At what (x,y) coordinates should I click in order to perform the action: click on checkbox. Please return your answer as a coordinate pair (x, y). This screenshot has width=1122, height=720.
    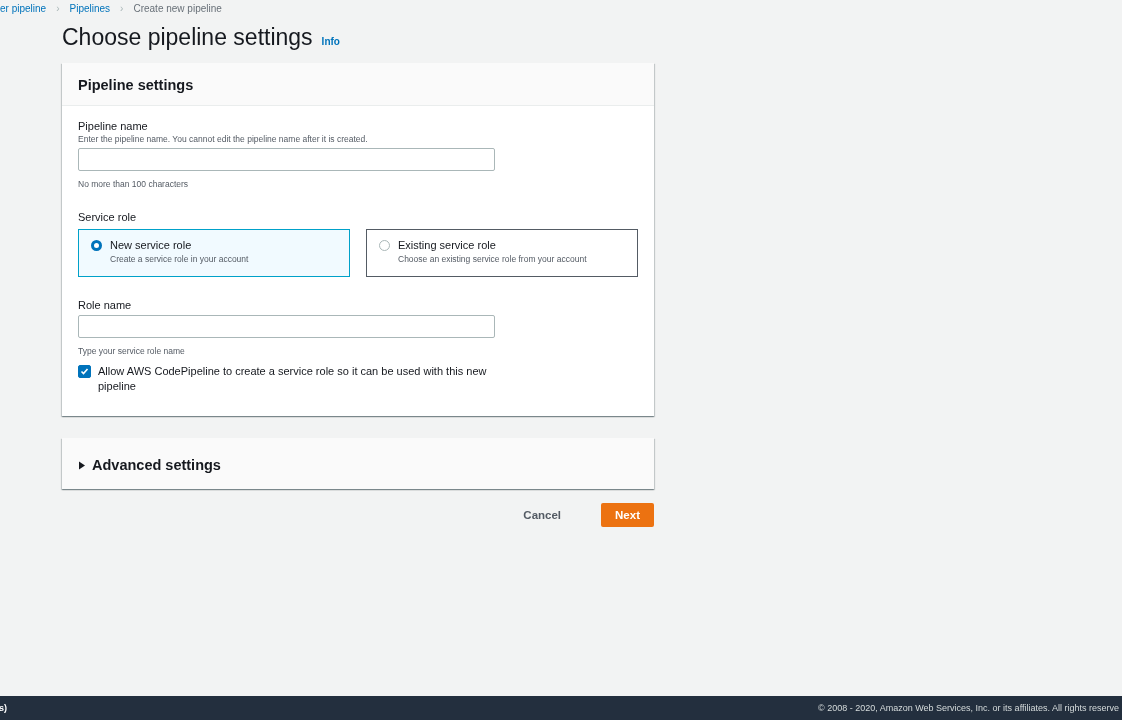
    Looking at the image, I should click on (84, 371).